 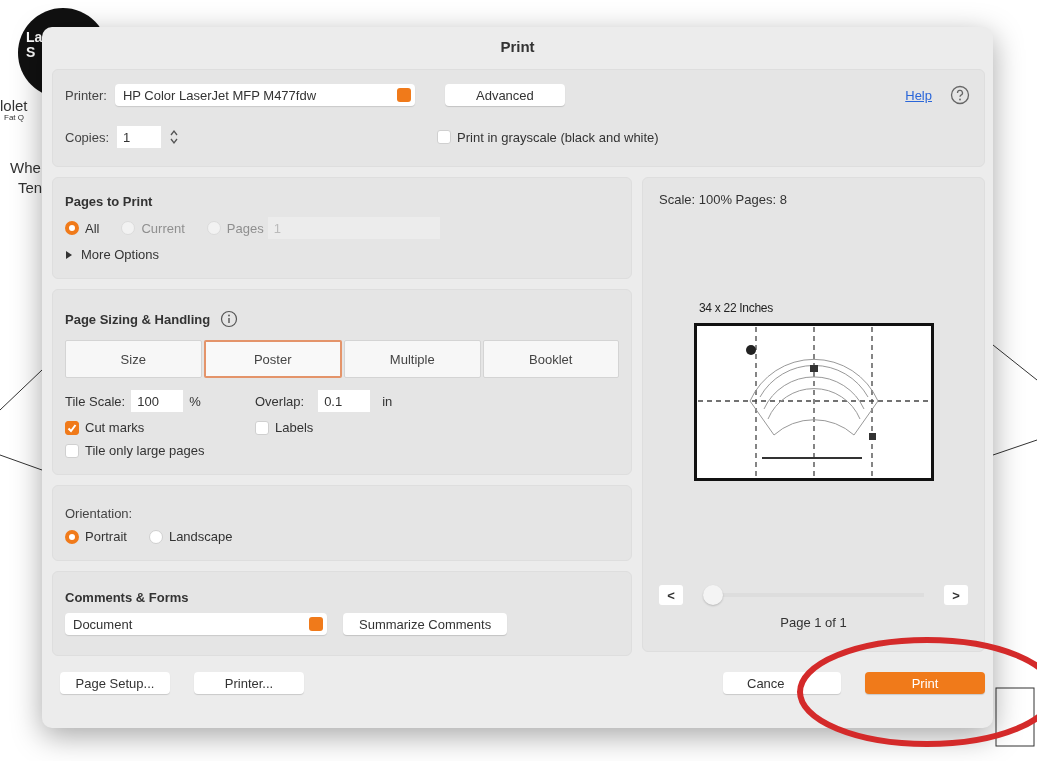 What do you see at coordinates (387, 401) in the screenshot?
I see `unit-label: in` at bounding box center [387, 401].